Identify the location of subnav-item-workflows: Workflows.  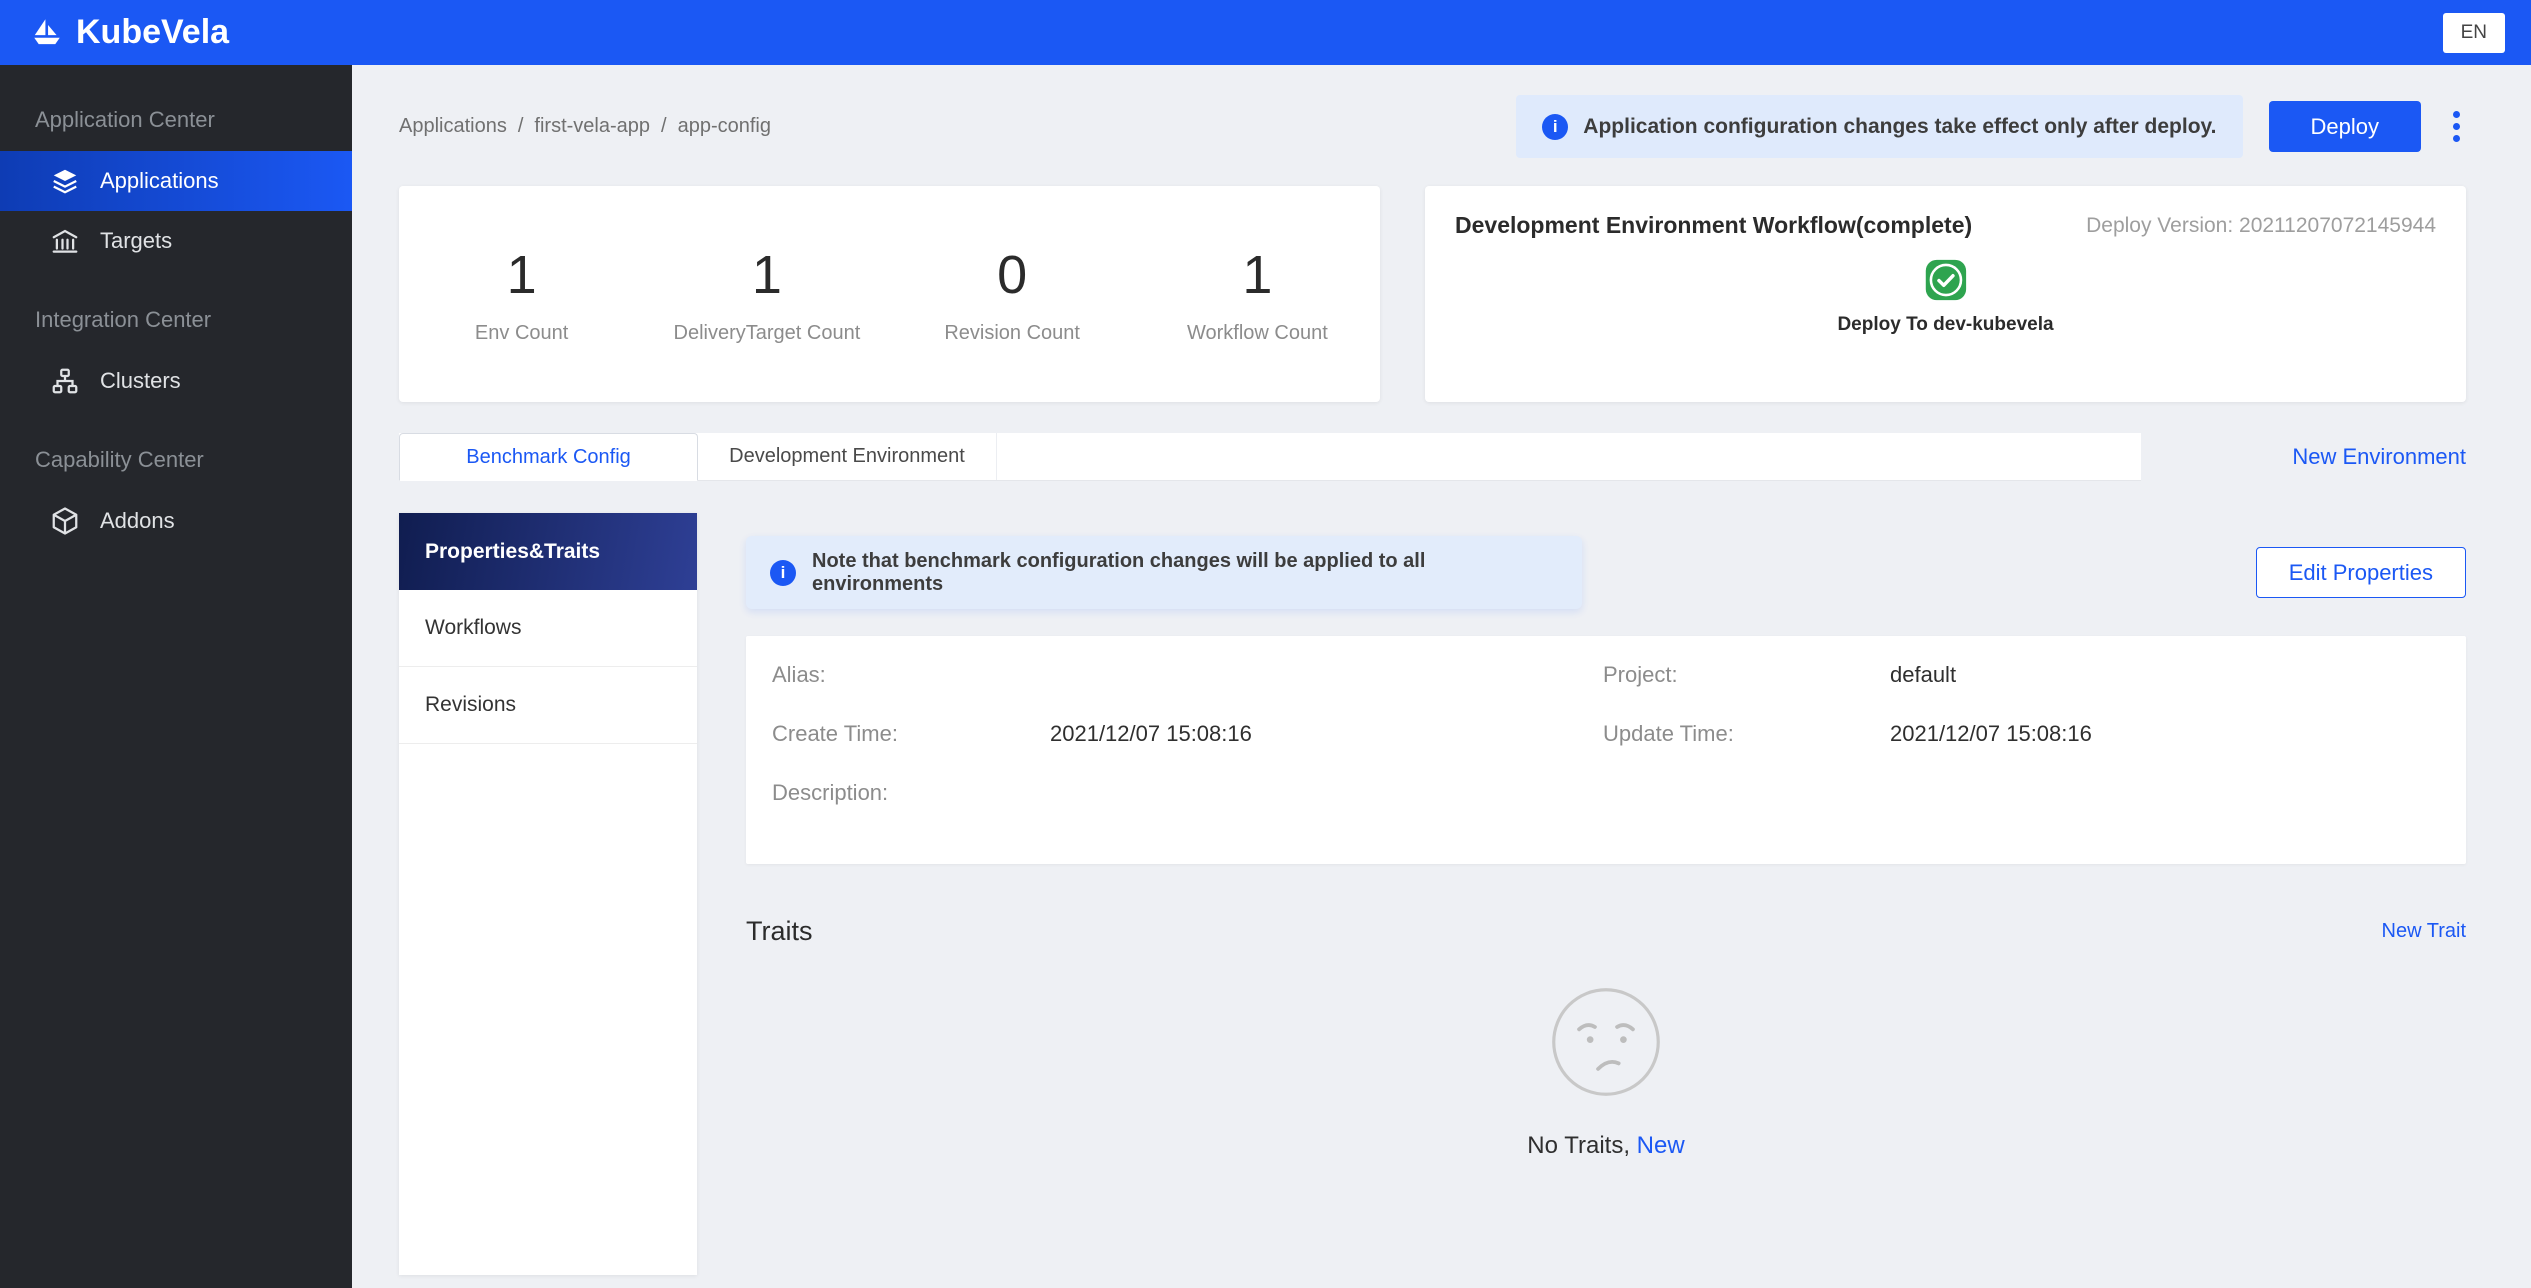
(548, 628).